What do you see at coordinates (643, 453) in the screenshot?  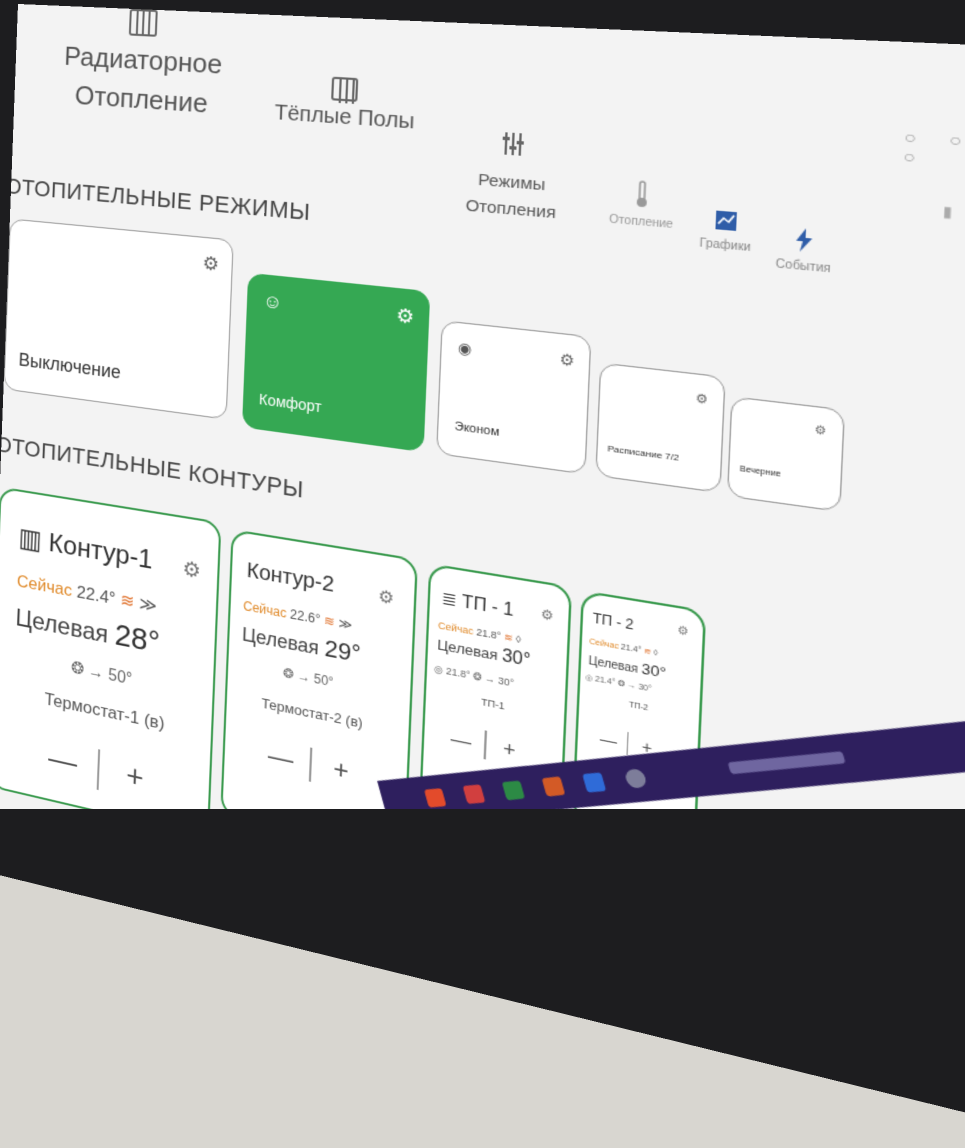 I see `mode-label: Расписание 7/2` at bounding box center [643, 453].